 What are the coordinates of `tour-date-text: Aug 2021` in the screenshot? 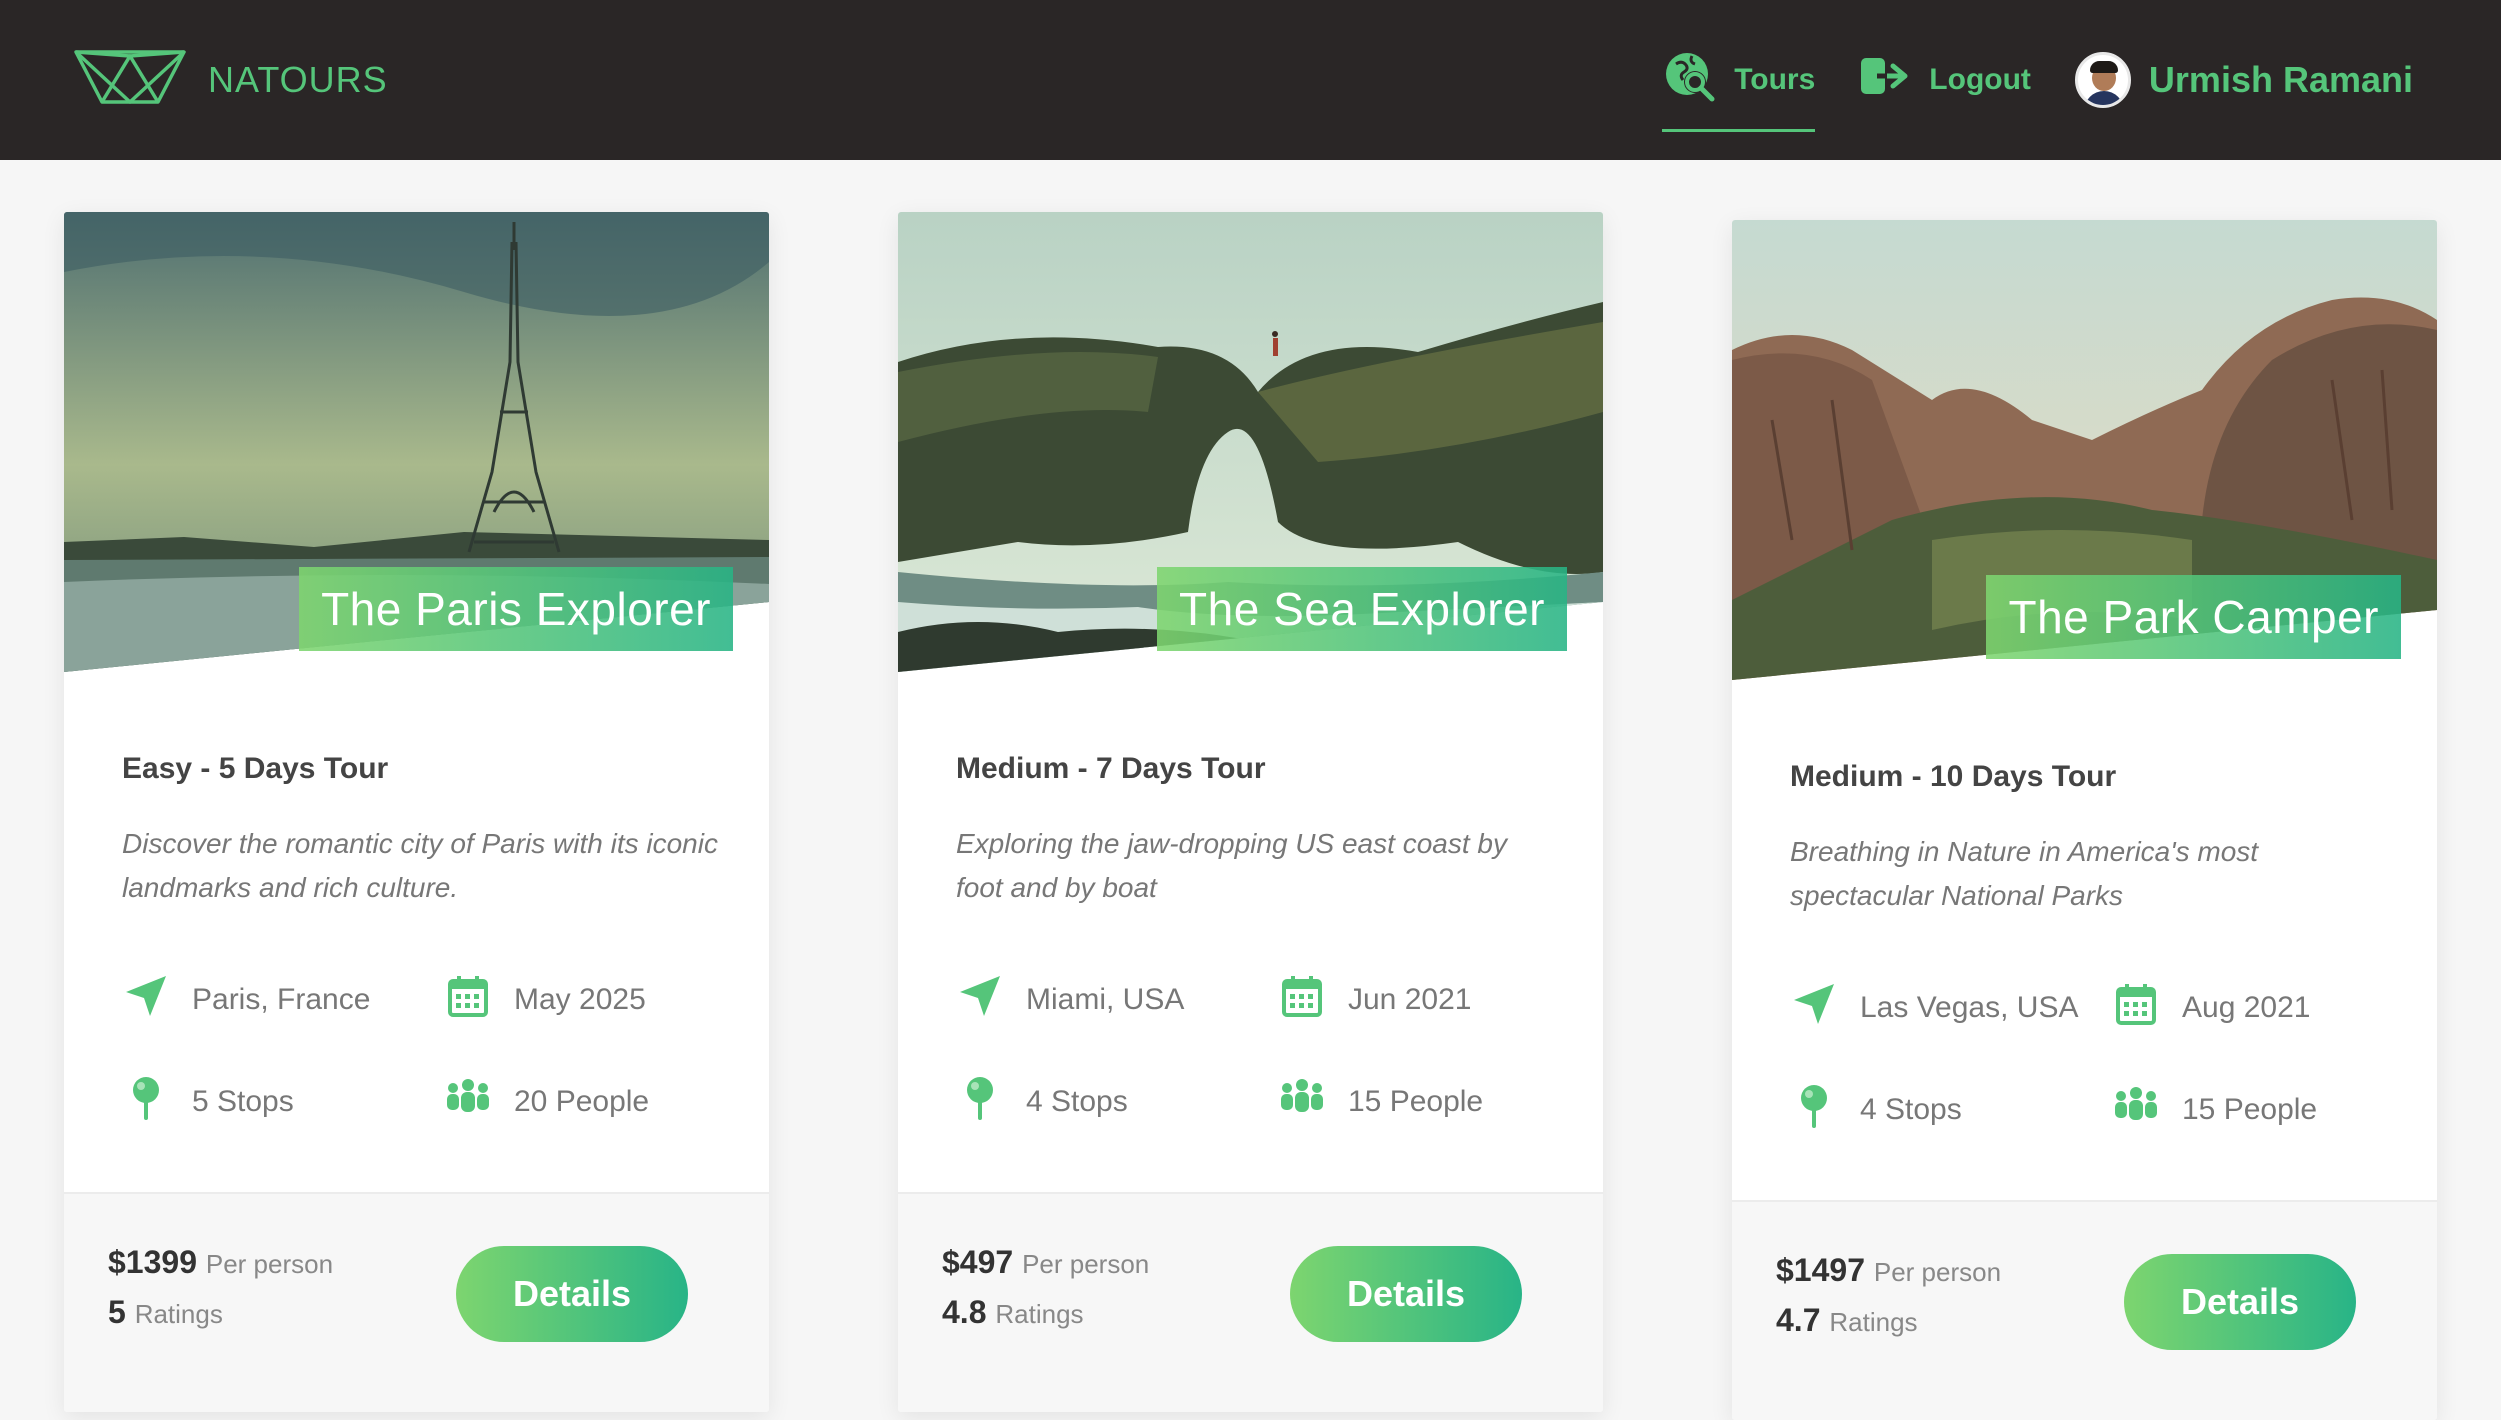 It's located at (2246, 1007).